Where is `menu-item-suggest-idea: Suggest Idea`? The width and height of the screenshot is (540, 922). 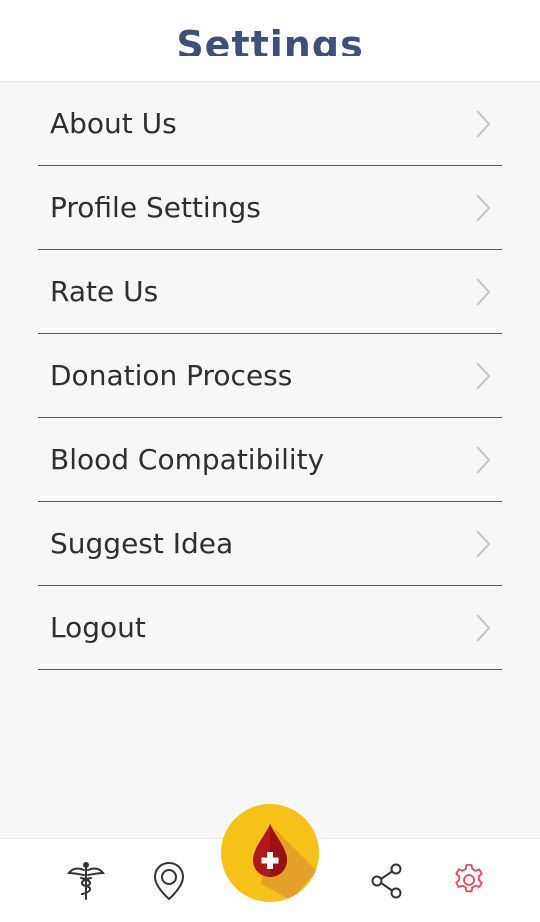 menu-item-suggest-idea: Suggest Idea is located at coordinates (270, 544).